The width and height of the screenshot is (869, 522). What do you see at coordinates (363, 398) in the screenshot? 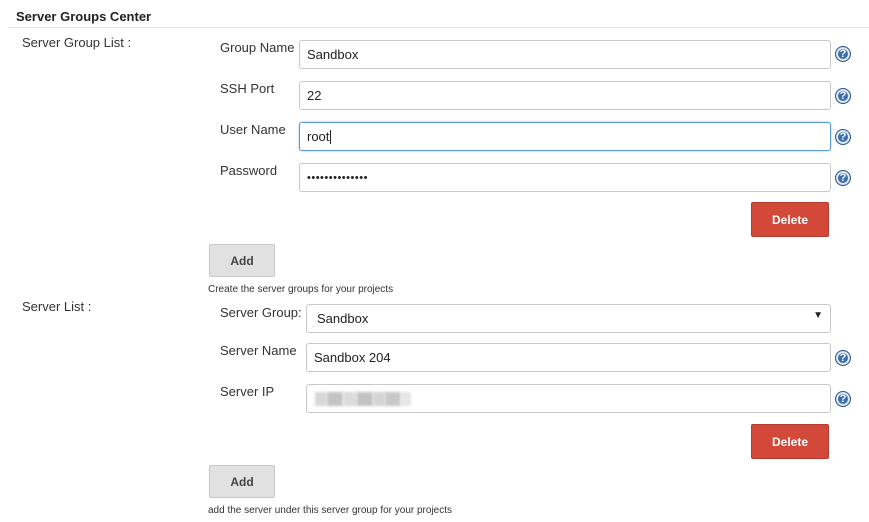
I see `redacted-ip-blur` at bounding box center [363, 398].